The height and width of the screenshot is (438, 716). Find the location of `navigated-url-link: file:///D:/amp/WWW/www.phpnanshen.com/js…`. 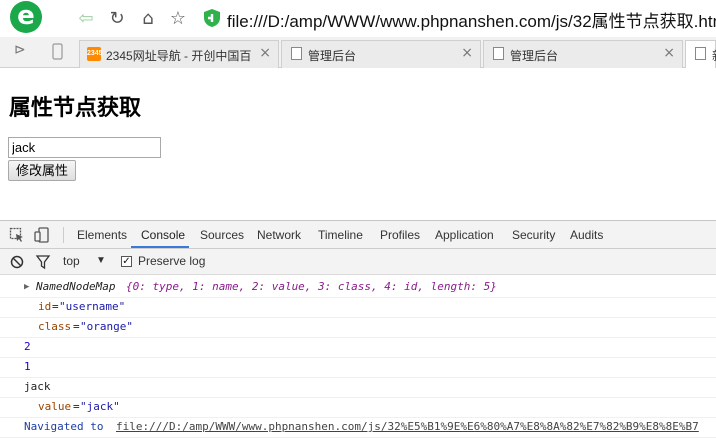

navigated-url-link: file:///D:/amp/WWW/www.phpnanshen.com/js… is located at coordinates (407, 427).